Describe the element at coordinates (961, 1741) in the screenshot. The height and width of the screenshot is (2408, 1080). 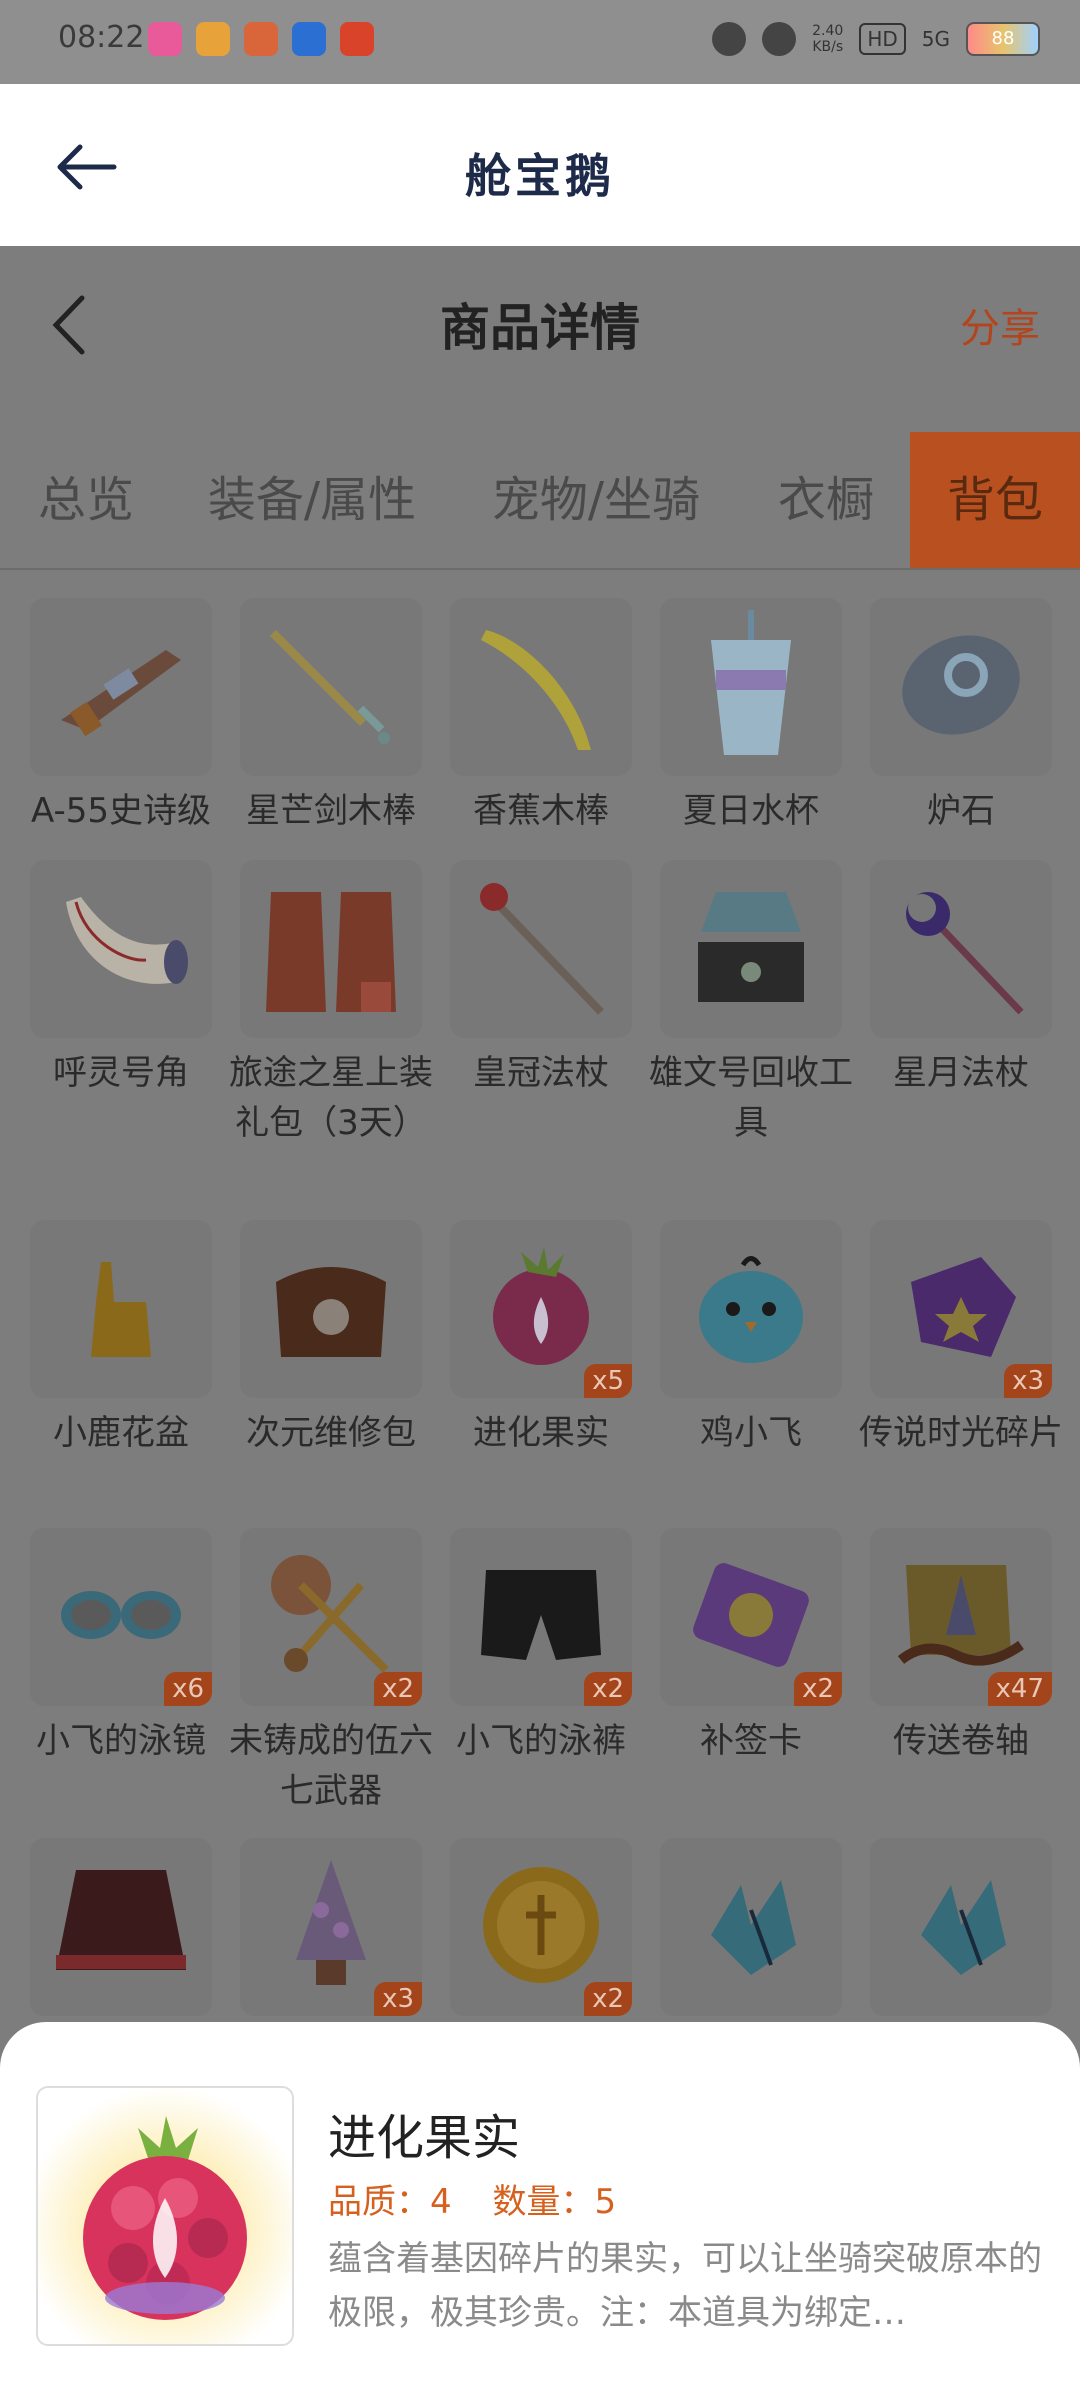
I see `item-label: 传送卷轴` at that location.